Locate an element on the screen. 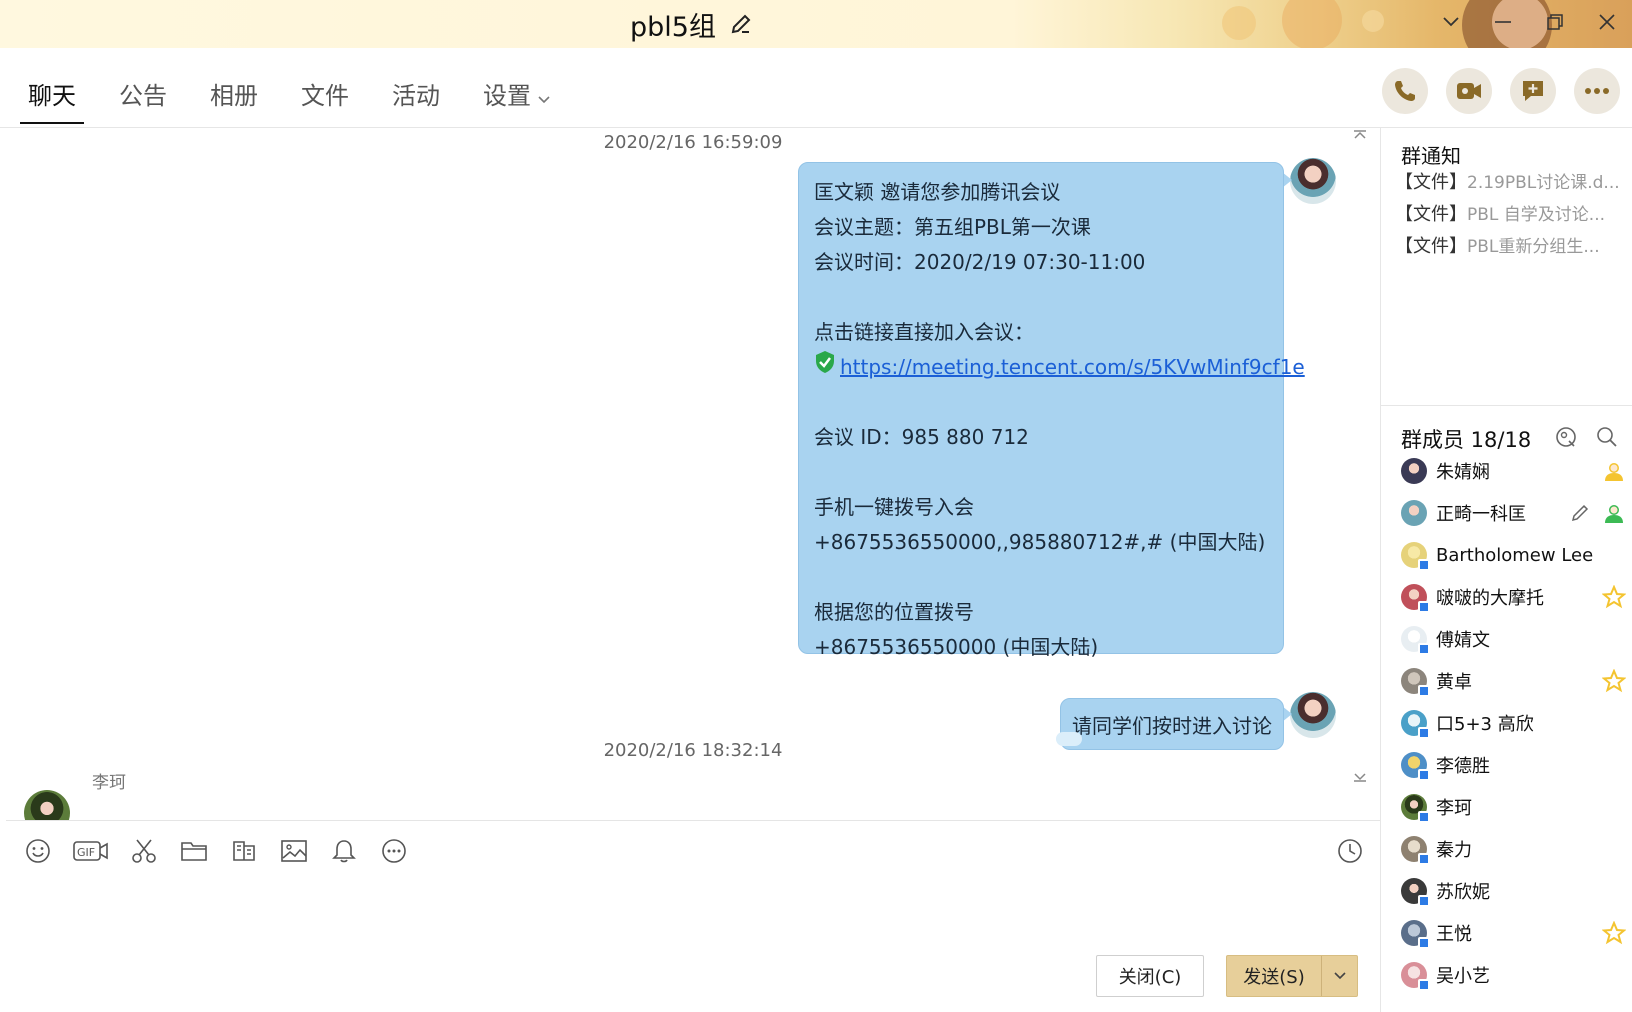 The height and width of the screenshot is (1012, 1632). group-admin-icon is located at coordinates (1614, 513).